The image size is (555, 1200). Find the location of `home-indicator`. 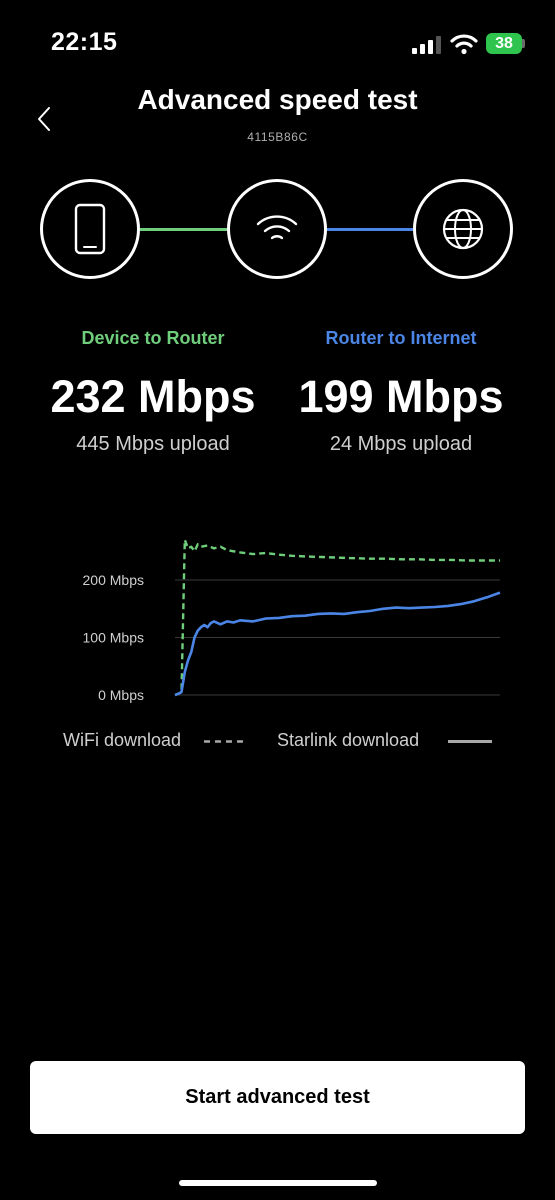

home-indicator is located at coordinates (278, 1183).